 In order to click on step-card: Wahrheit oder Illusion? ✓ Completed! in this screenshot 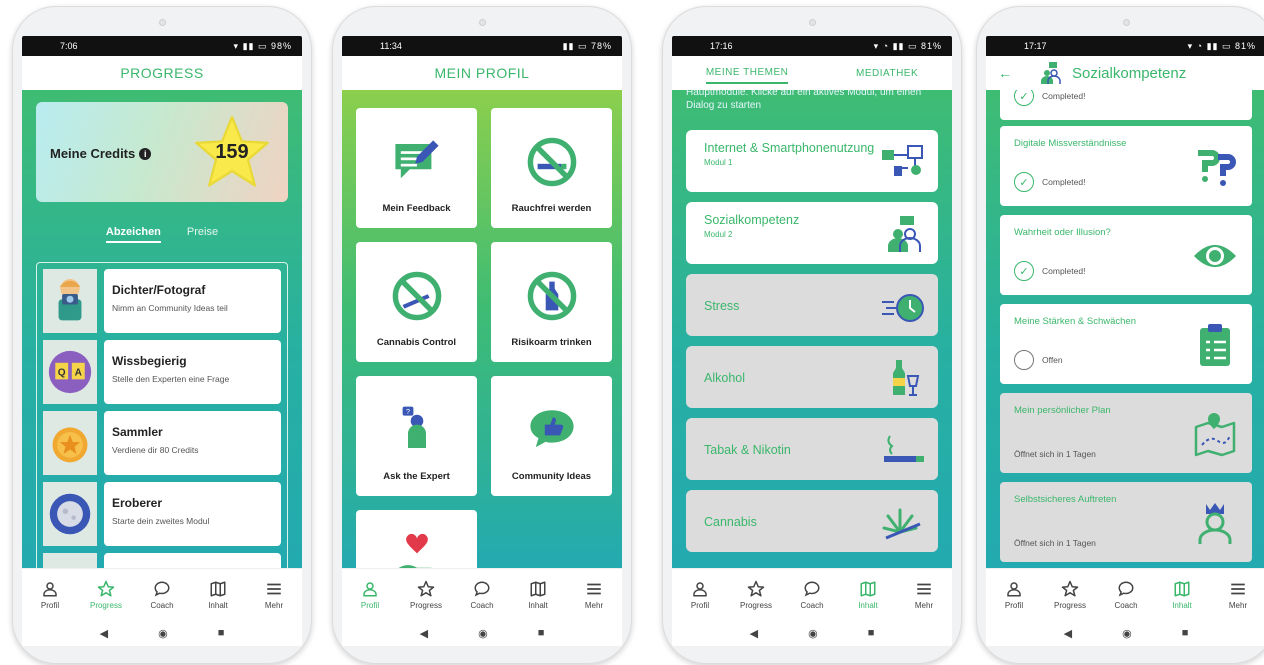, I will do `click(1126, 255)`.